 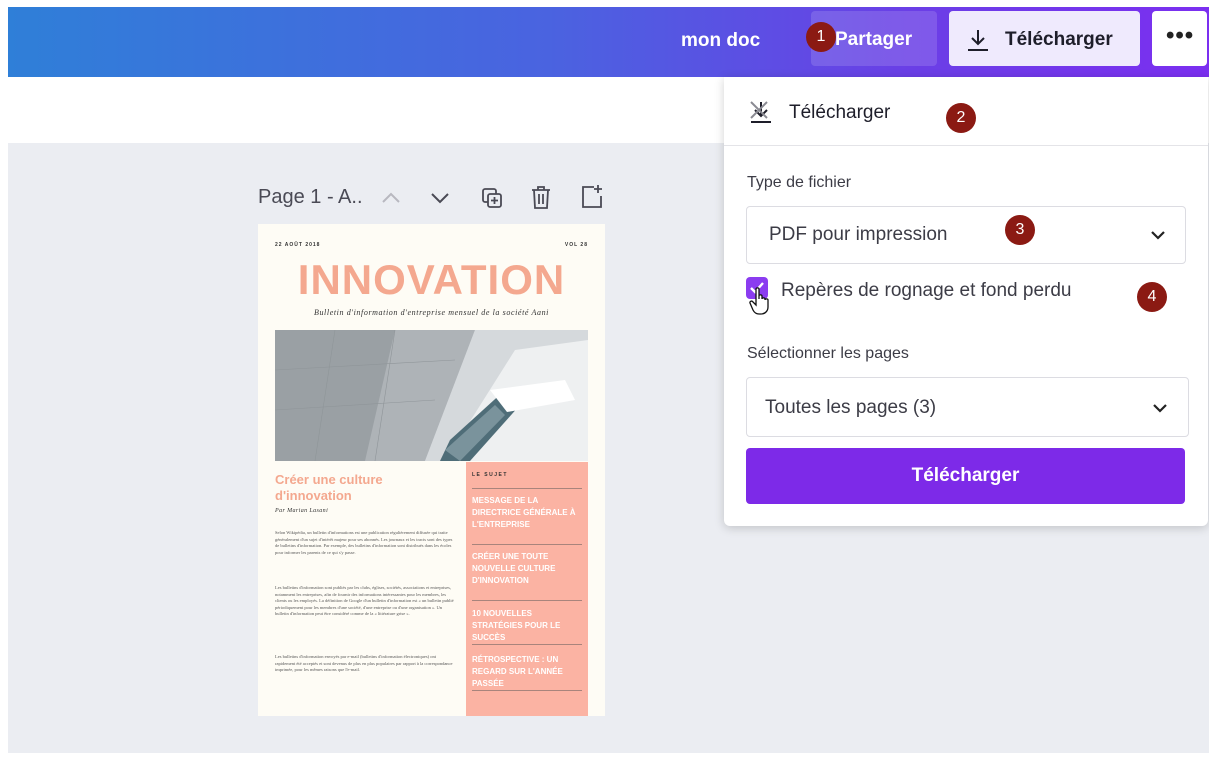 I want to click on file-type-label: Type de fichier, so click(x=799, y=182).